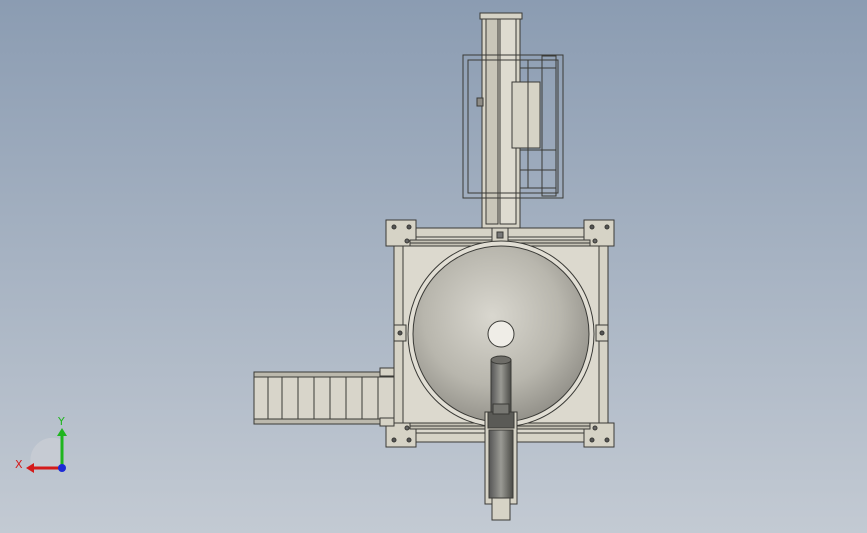 The image size is (867, 533). What do you see at coordinates (62, 468) in the screenshot?
I see `z-axis-dot` at bounding box center [62, 468].